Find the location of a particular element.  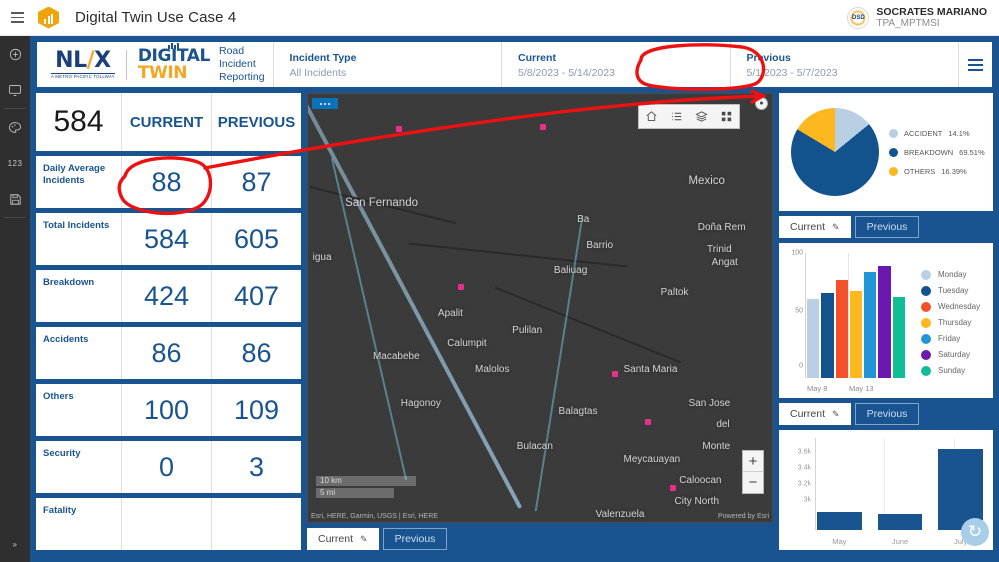

tab-label: Current is located at coordinates (808, 414).